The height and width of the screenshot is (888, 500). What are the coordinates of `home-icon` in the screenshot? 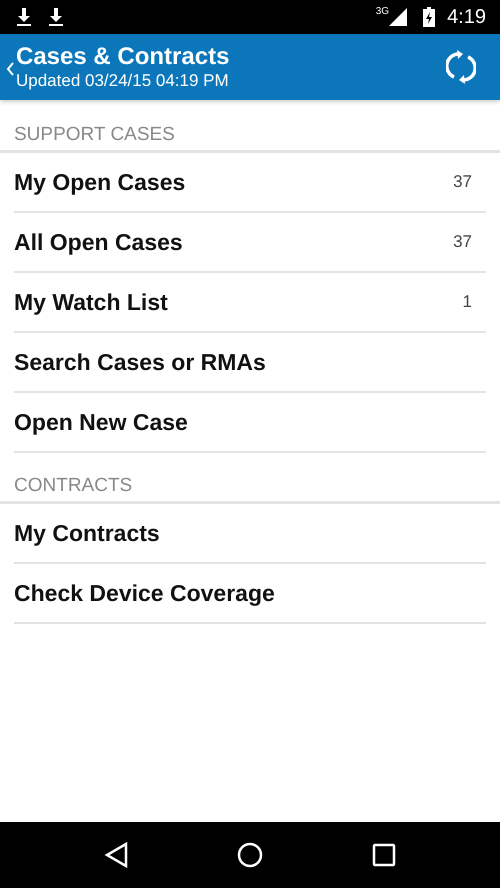 It's located at (249, 855).